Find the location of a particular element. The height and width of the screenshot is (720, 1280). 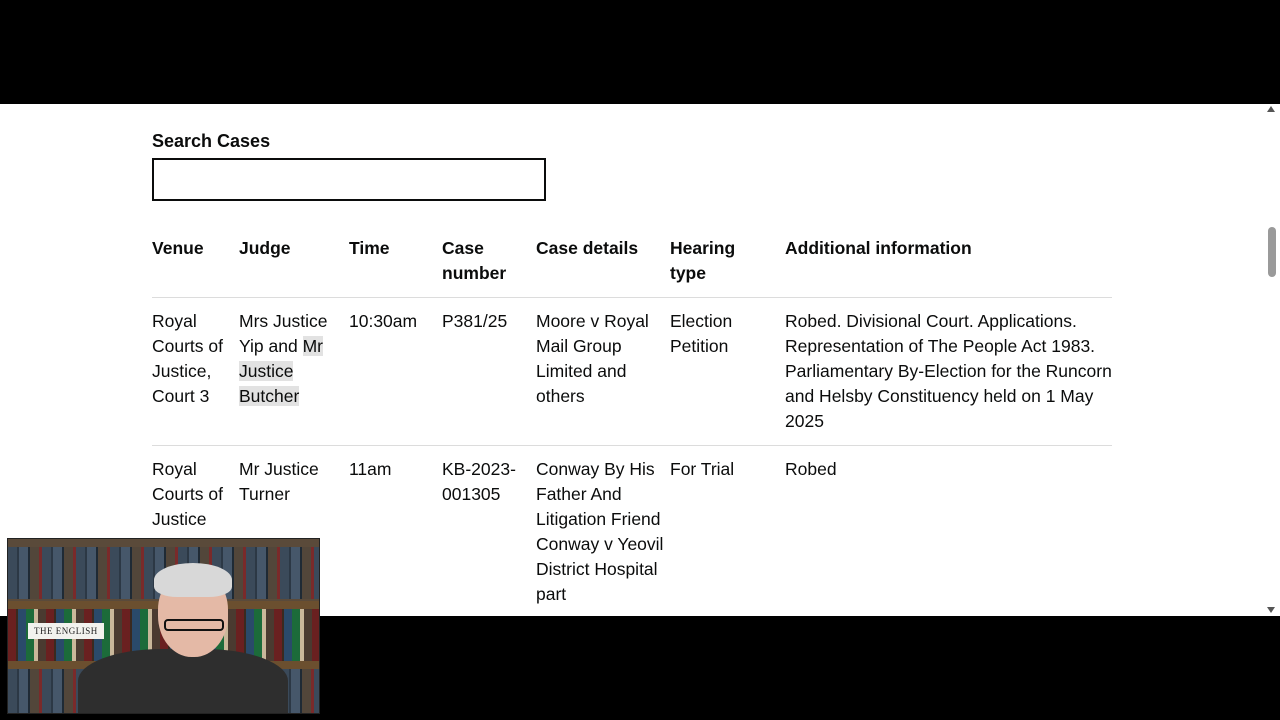

header-time: Time is located at coordinates (395, 265).